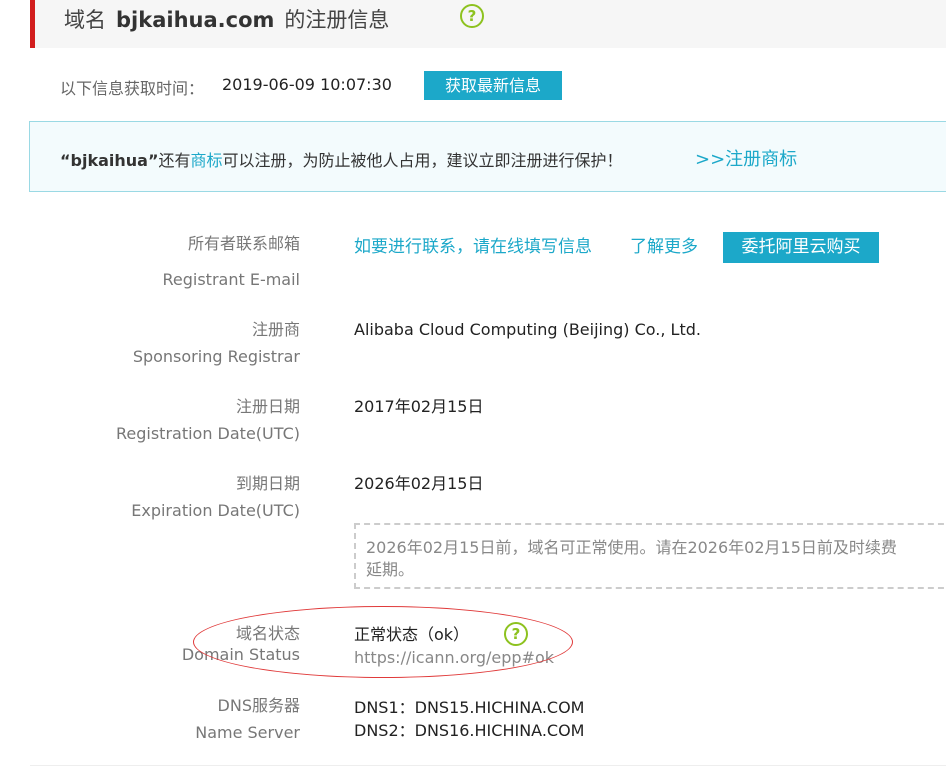 The image size is (946, 770). I want to click on exp-date-value: 2026年02月15日, so click(419, 483).